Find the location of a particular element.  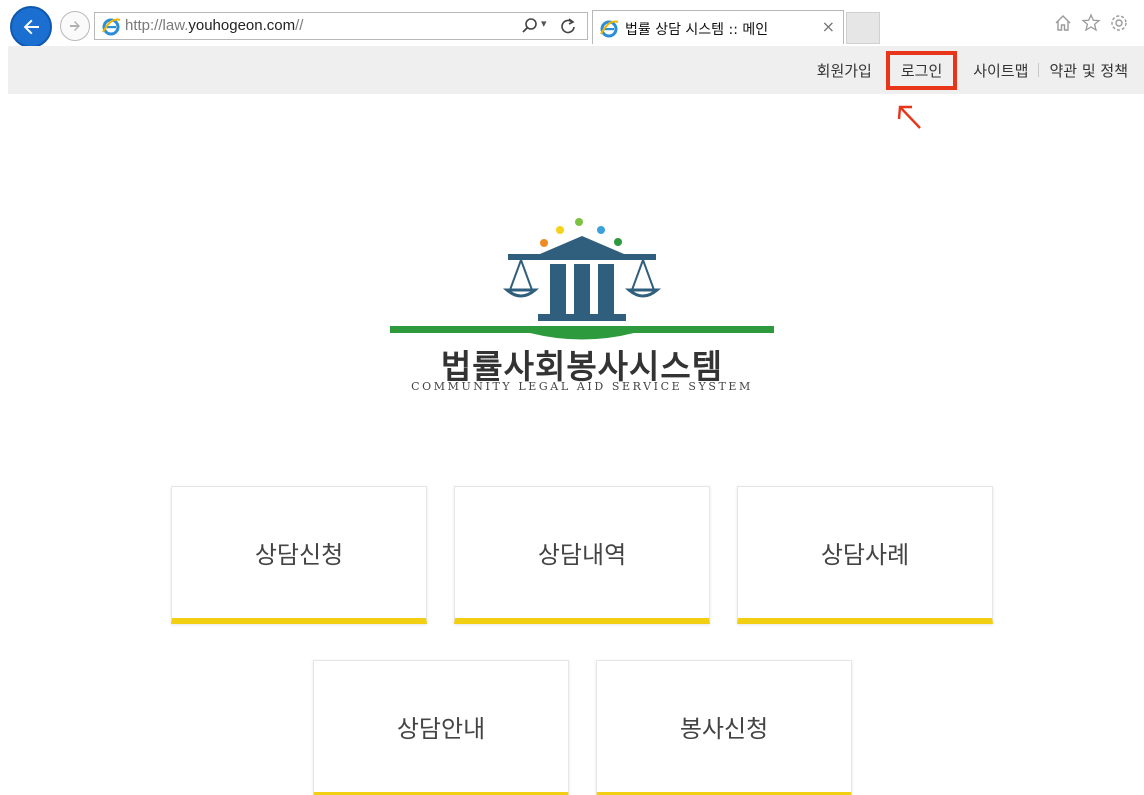

back-arrow-icon is located at coordinates (31, 27).